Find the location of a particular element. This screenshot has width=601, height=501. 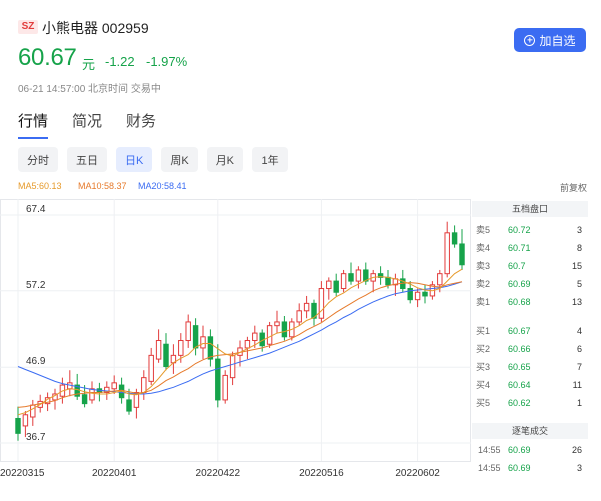

x-axis-tick-label: 20220401 is located at coordinates (114, 473).